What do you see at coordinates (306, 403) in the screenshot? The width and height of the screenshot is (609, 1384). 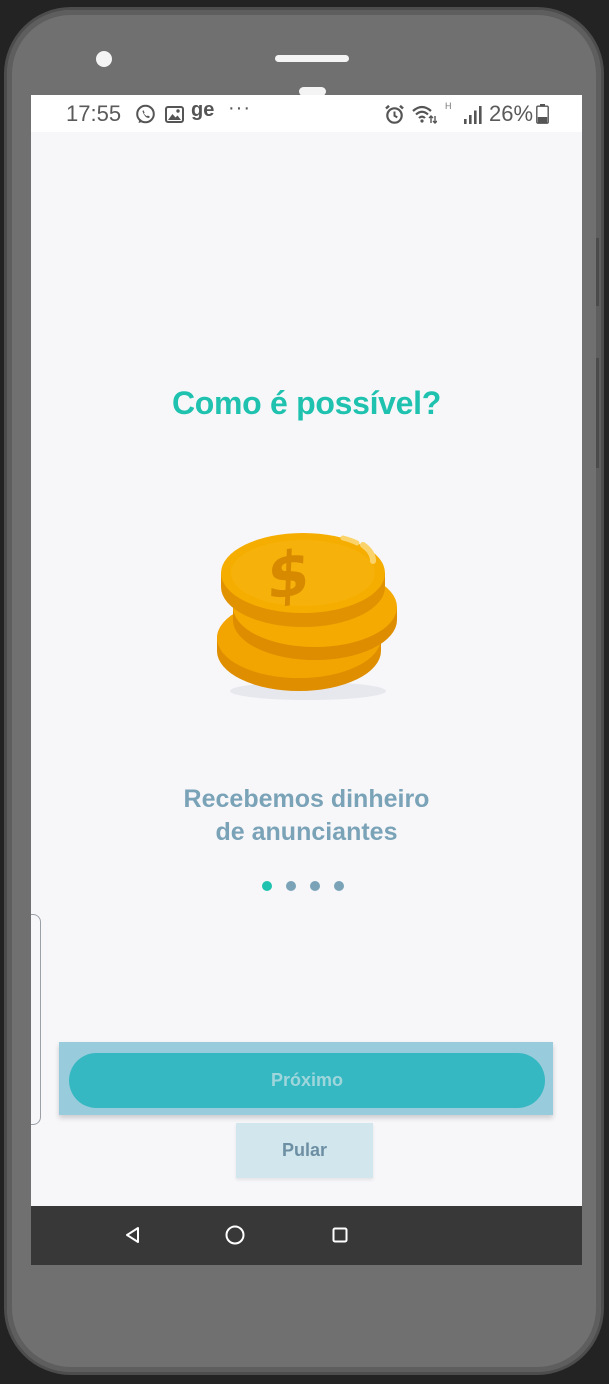 I see `onboarding-title: Como é possível?` at bounding box center [306, 403].